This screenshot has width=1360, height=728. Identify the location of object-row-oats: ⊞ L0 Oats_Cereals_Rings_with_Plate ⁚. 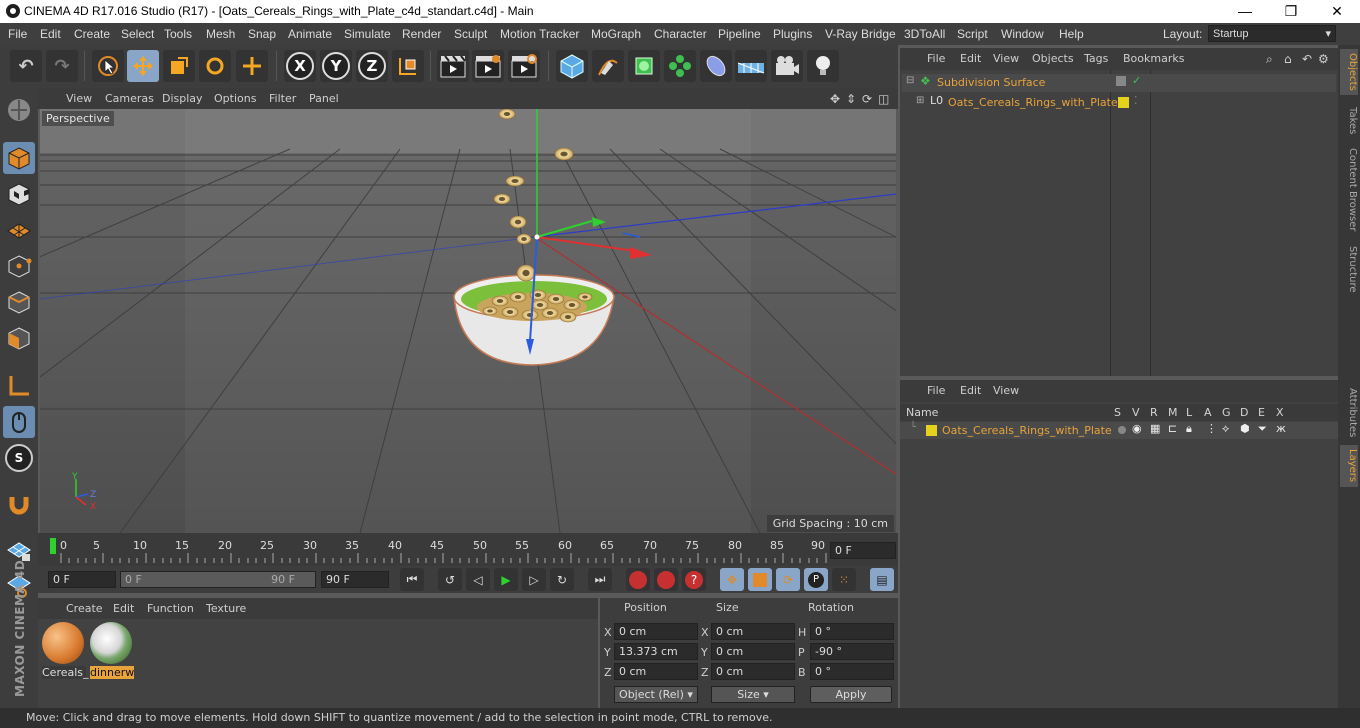
(1119, 103).